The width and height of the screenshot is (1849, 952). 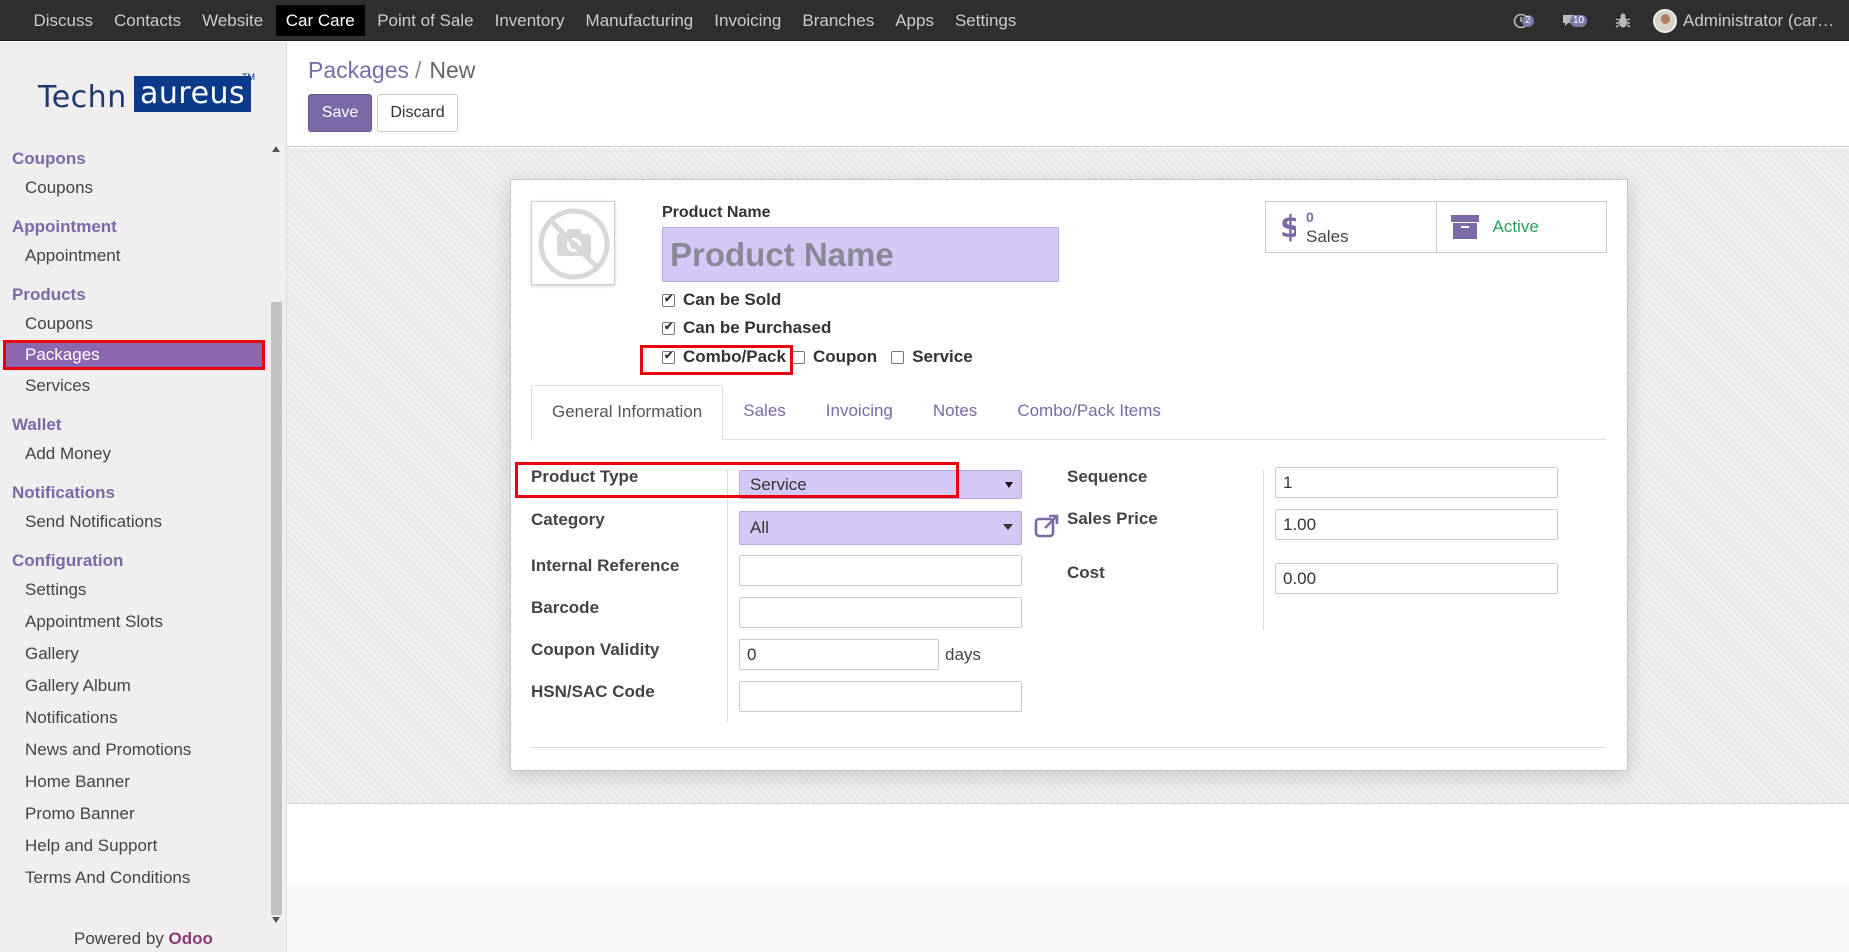 I want to click on sequence-input: 1, so click(x=1416, y=482).